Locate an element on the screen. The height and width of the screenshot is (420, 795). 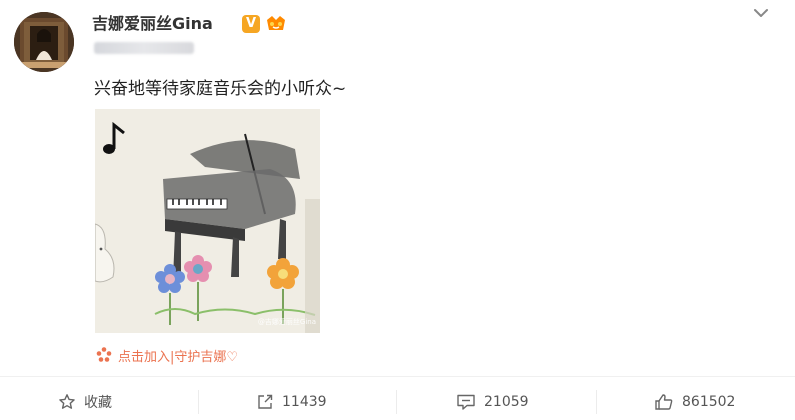
favorite-label: 收藏 is located at coordinates (98, 403).